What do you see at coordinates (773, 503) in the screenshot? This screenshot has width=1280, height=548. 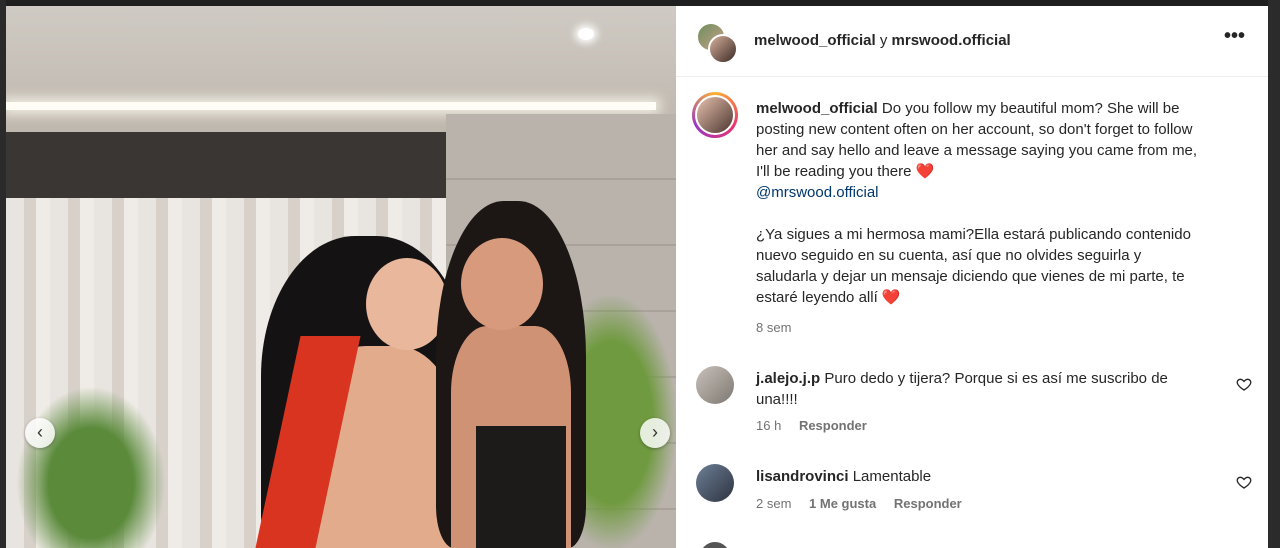 I see `comment-time: 2 sem` at bounding box center [773, 503].